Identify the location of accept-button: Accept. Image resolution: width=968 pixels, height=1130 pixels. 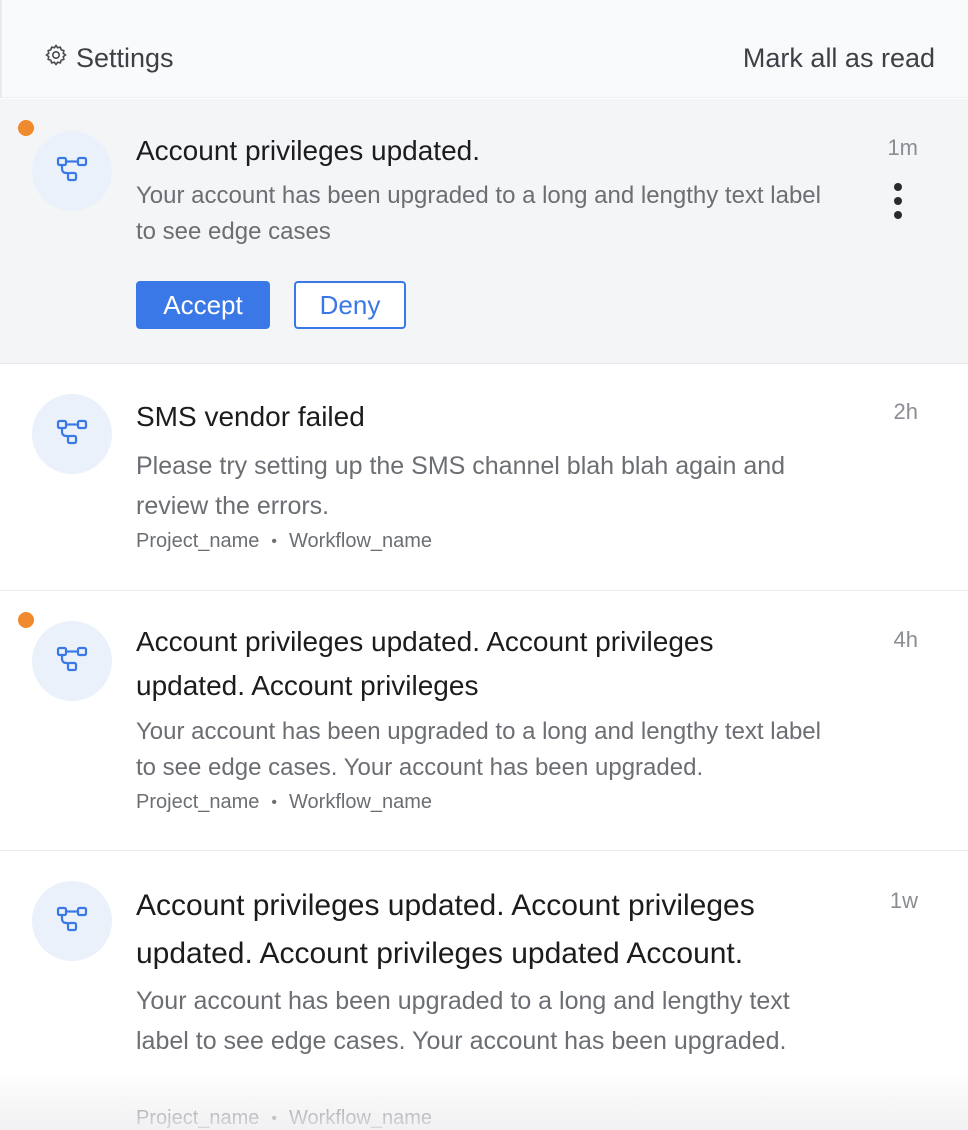
(203, 305).